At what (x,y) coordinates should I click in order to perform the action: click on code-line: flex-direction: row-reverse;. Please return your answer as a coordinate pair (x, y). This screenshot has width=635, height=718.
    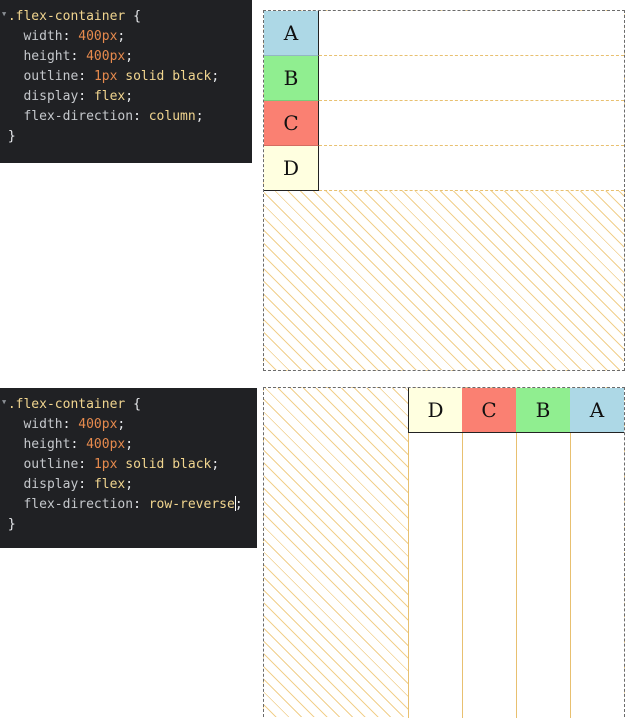
    Looking at the image, I should click on (128, 505).